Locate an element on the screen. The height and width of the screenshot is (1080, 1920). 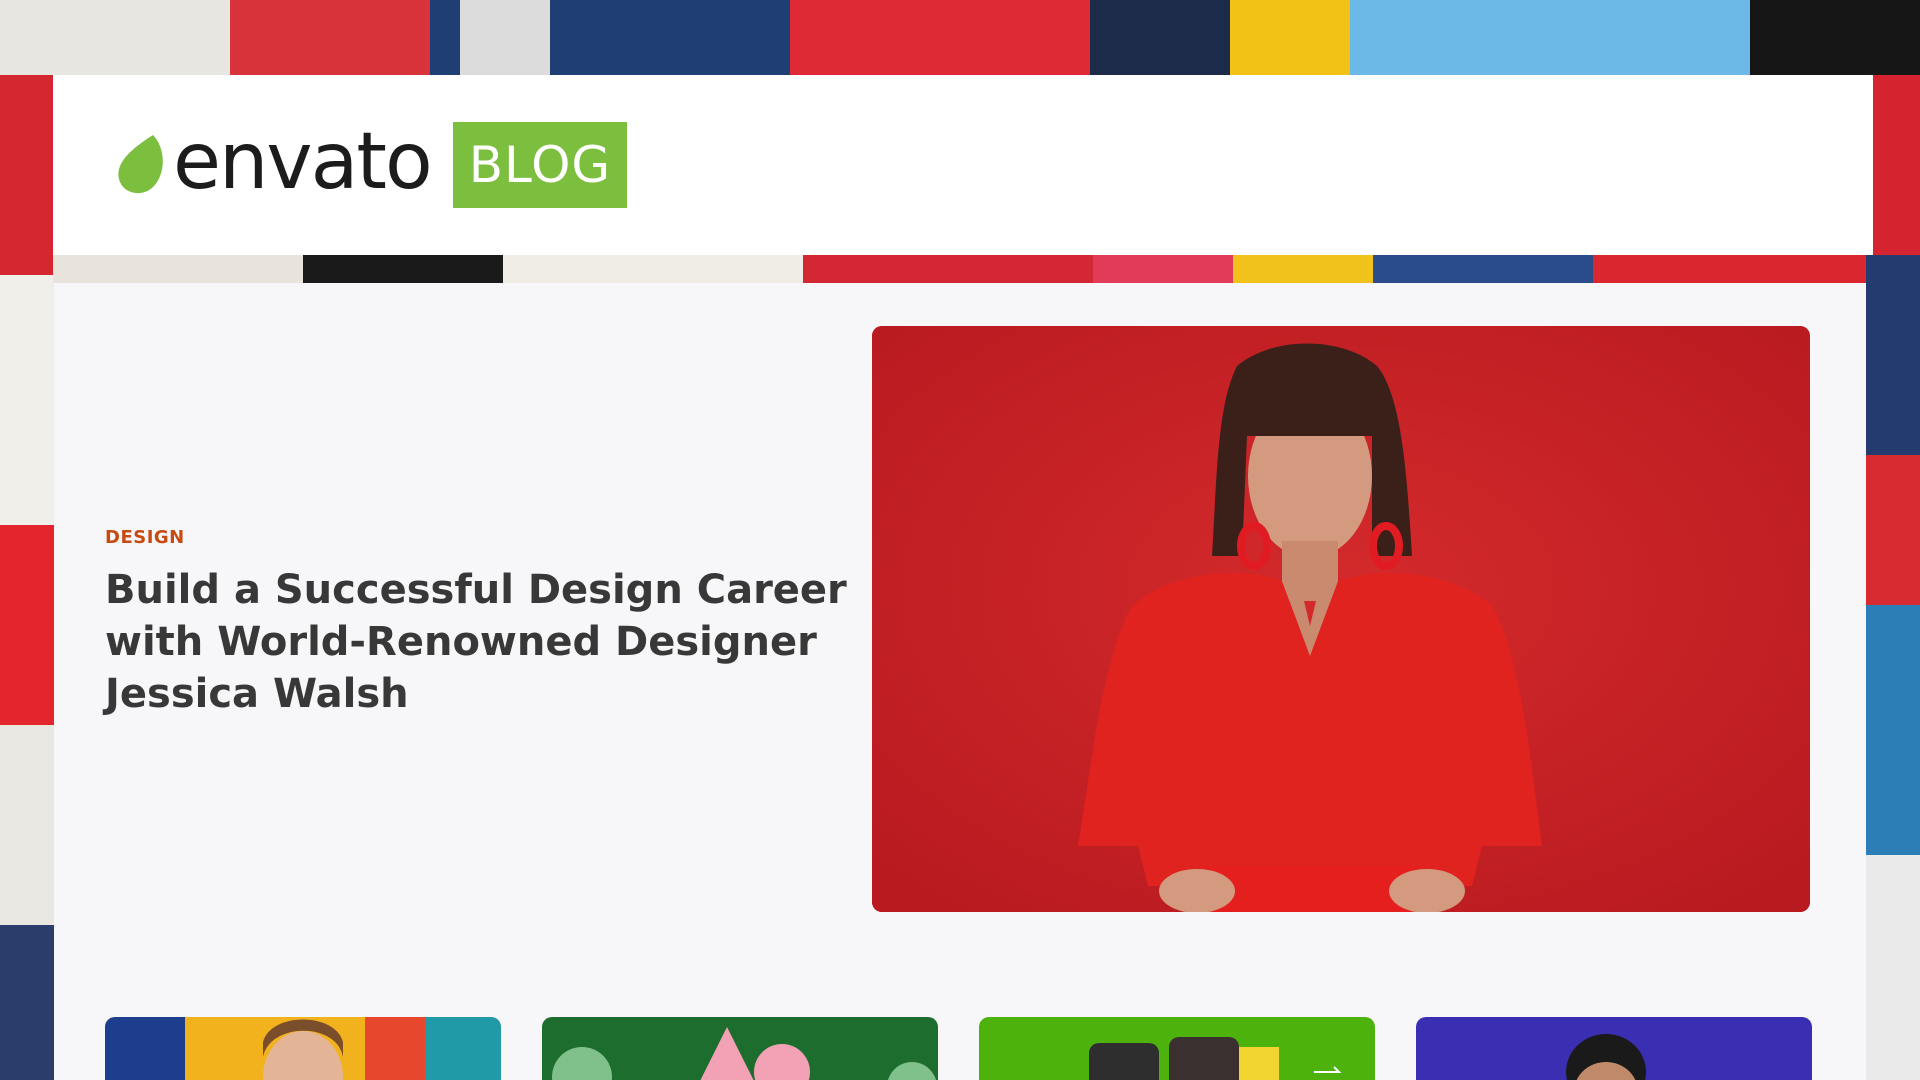
envato-wordmark: envato is located at coordinates (303, 162).